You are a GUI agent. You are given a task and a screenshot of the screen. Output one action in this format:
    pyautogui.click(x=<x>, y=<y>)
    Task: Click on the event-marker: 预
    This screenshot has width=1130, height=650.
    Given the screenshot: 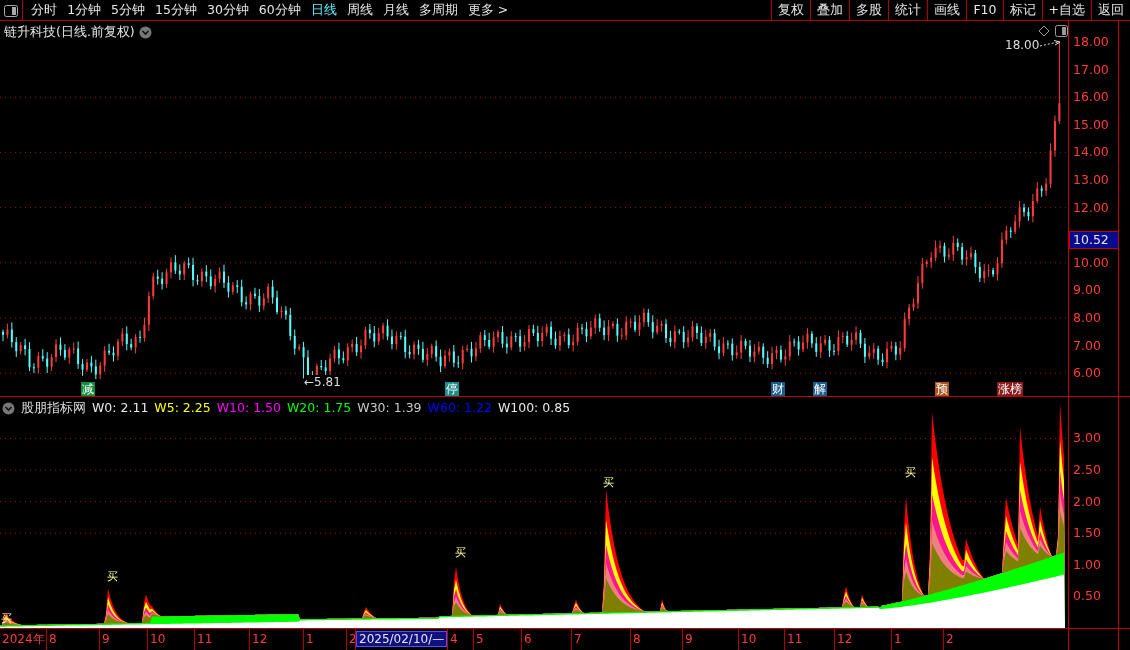 What is the action you would take?
    pyautogui.click(x=942, y=389)
    